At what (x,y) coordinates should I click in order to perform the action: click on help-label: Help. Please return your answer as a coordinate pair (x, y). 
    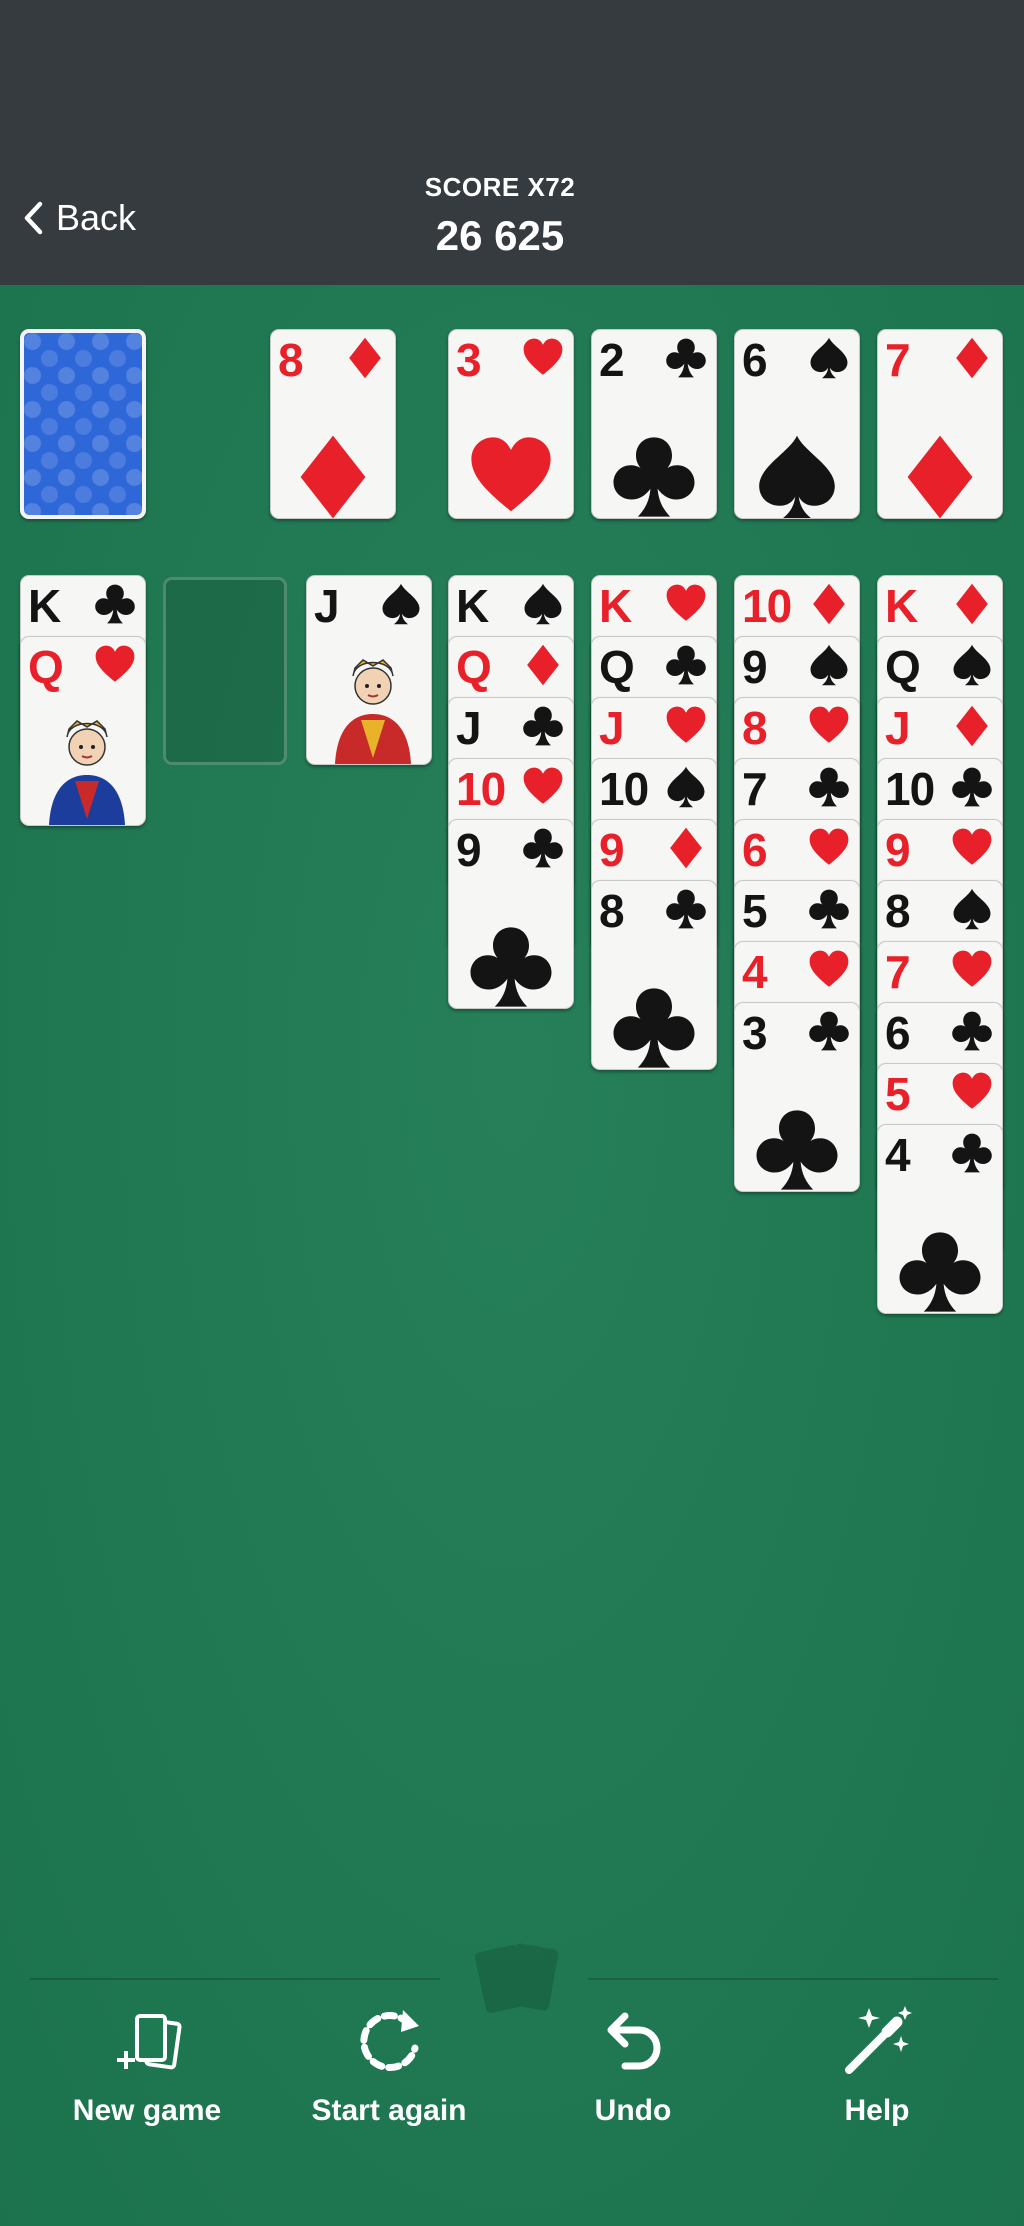
    Looking at the image, I should click on (877, 2110).